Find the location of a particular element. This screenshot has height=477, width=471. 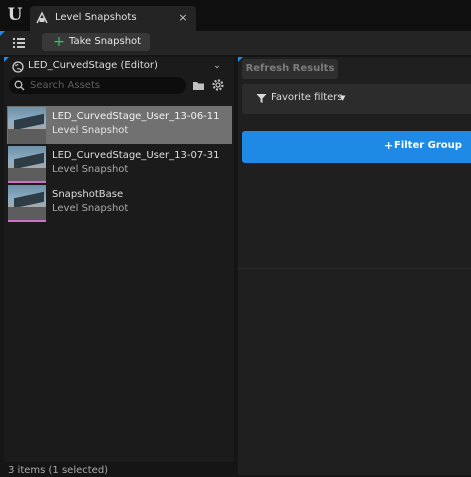

list-item: SnapshotBase Level Snapshot is located at coordinates (119, 203).